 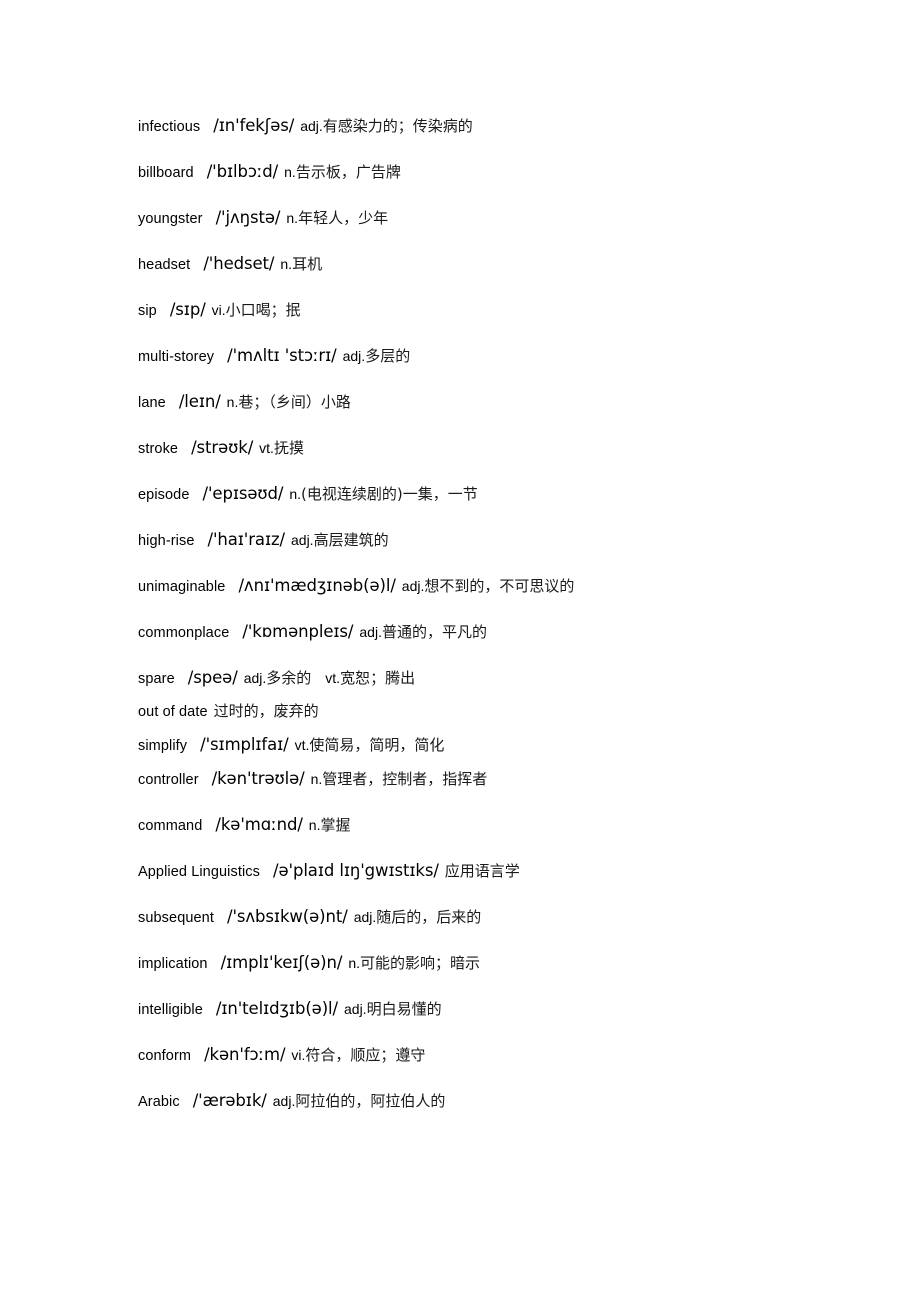 I want to click on entry-headword: command, so click(x=170, y=826).